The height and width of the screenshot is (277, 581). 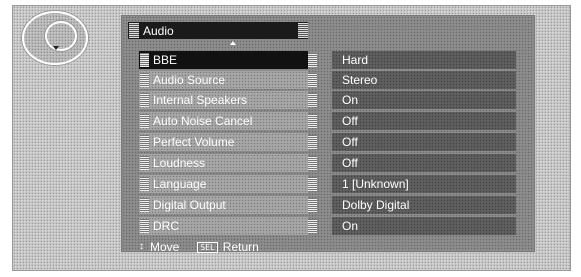 What do you see at coordinates (424, 80) in the screenshot?
I see `menu-item-value: Stereo` at bounding box center [424, 80].